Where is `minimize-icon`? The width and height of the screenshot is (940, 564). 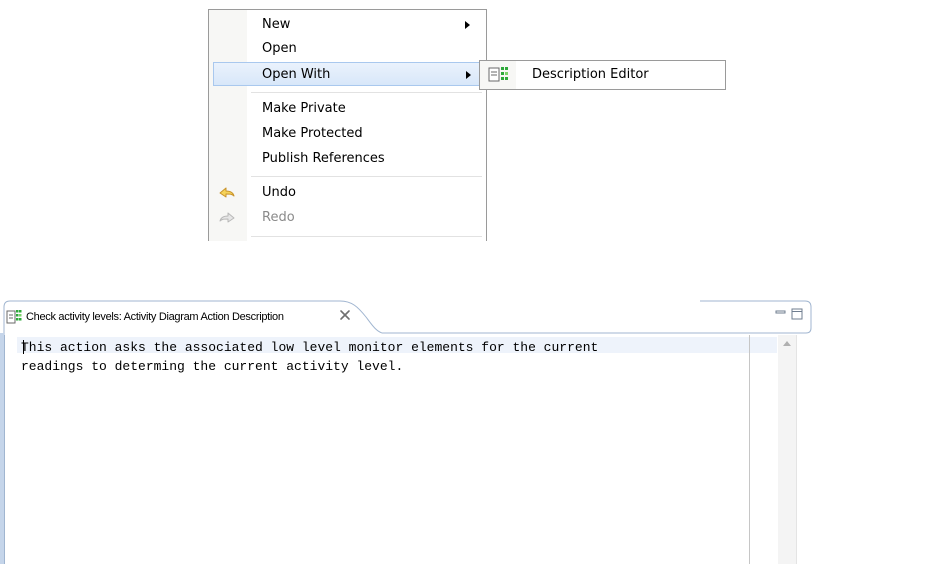 minimize-icon is located at coordinates (780, 312).